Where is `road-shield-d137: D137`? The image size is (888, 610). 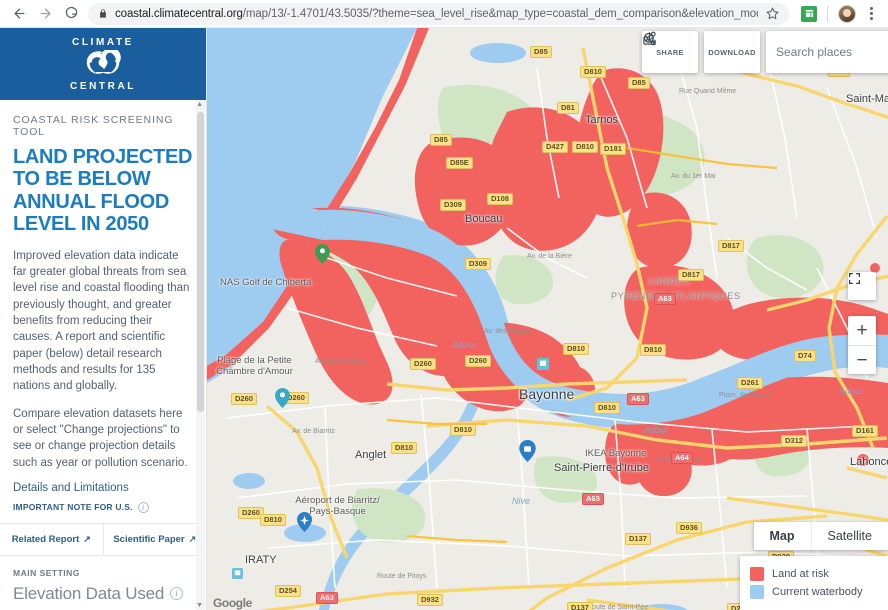
road-shield-d137: D137 is located at coordinates (580, 606).